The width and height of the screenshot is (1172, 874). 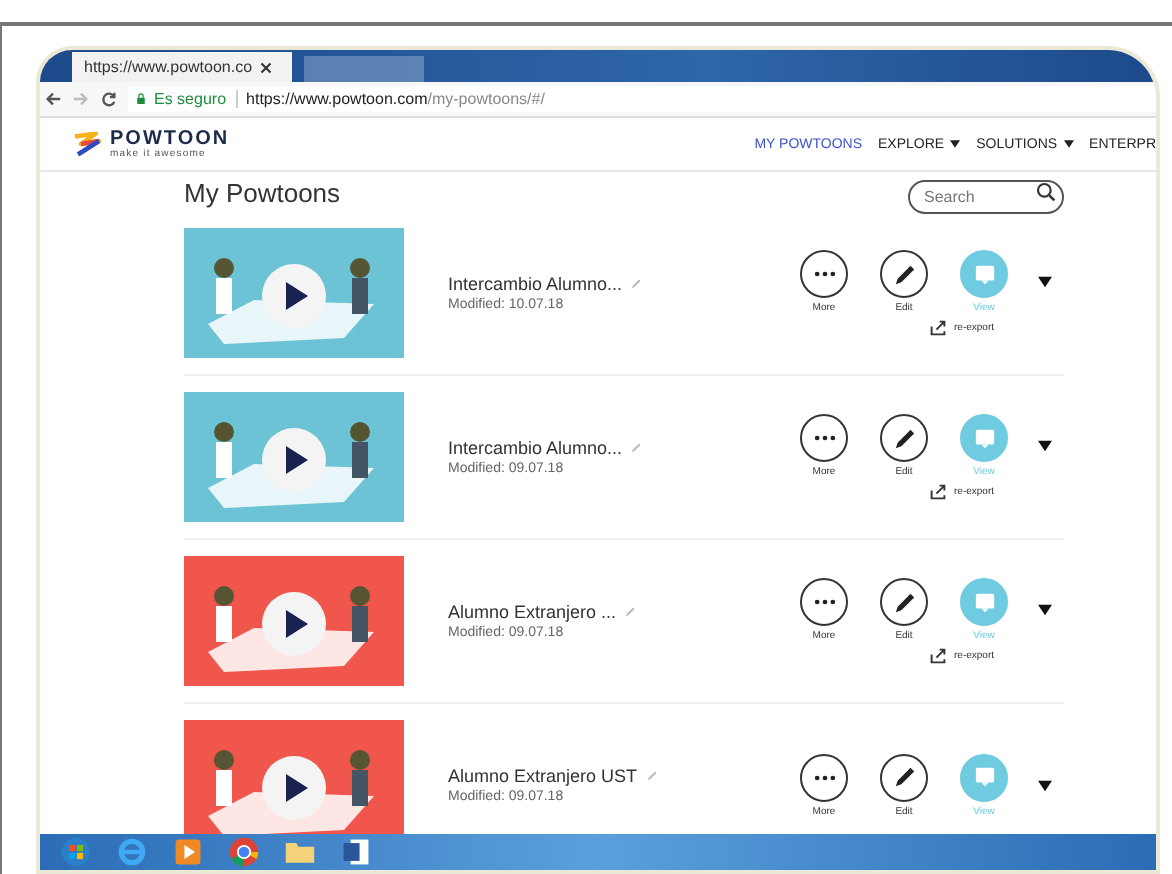 What do you see at coordinates (109, 99) in the screenshot?
I see `reload-icon` at bounding box center [109, 99].